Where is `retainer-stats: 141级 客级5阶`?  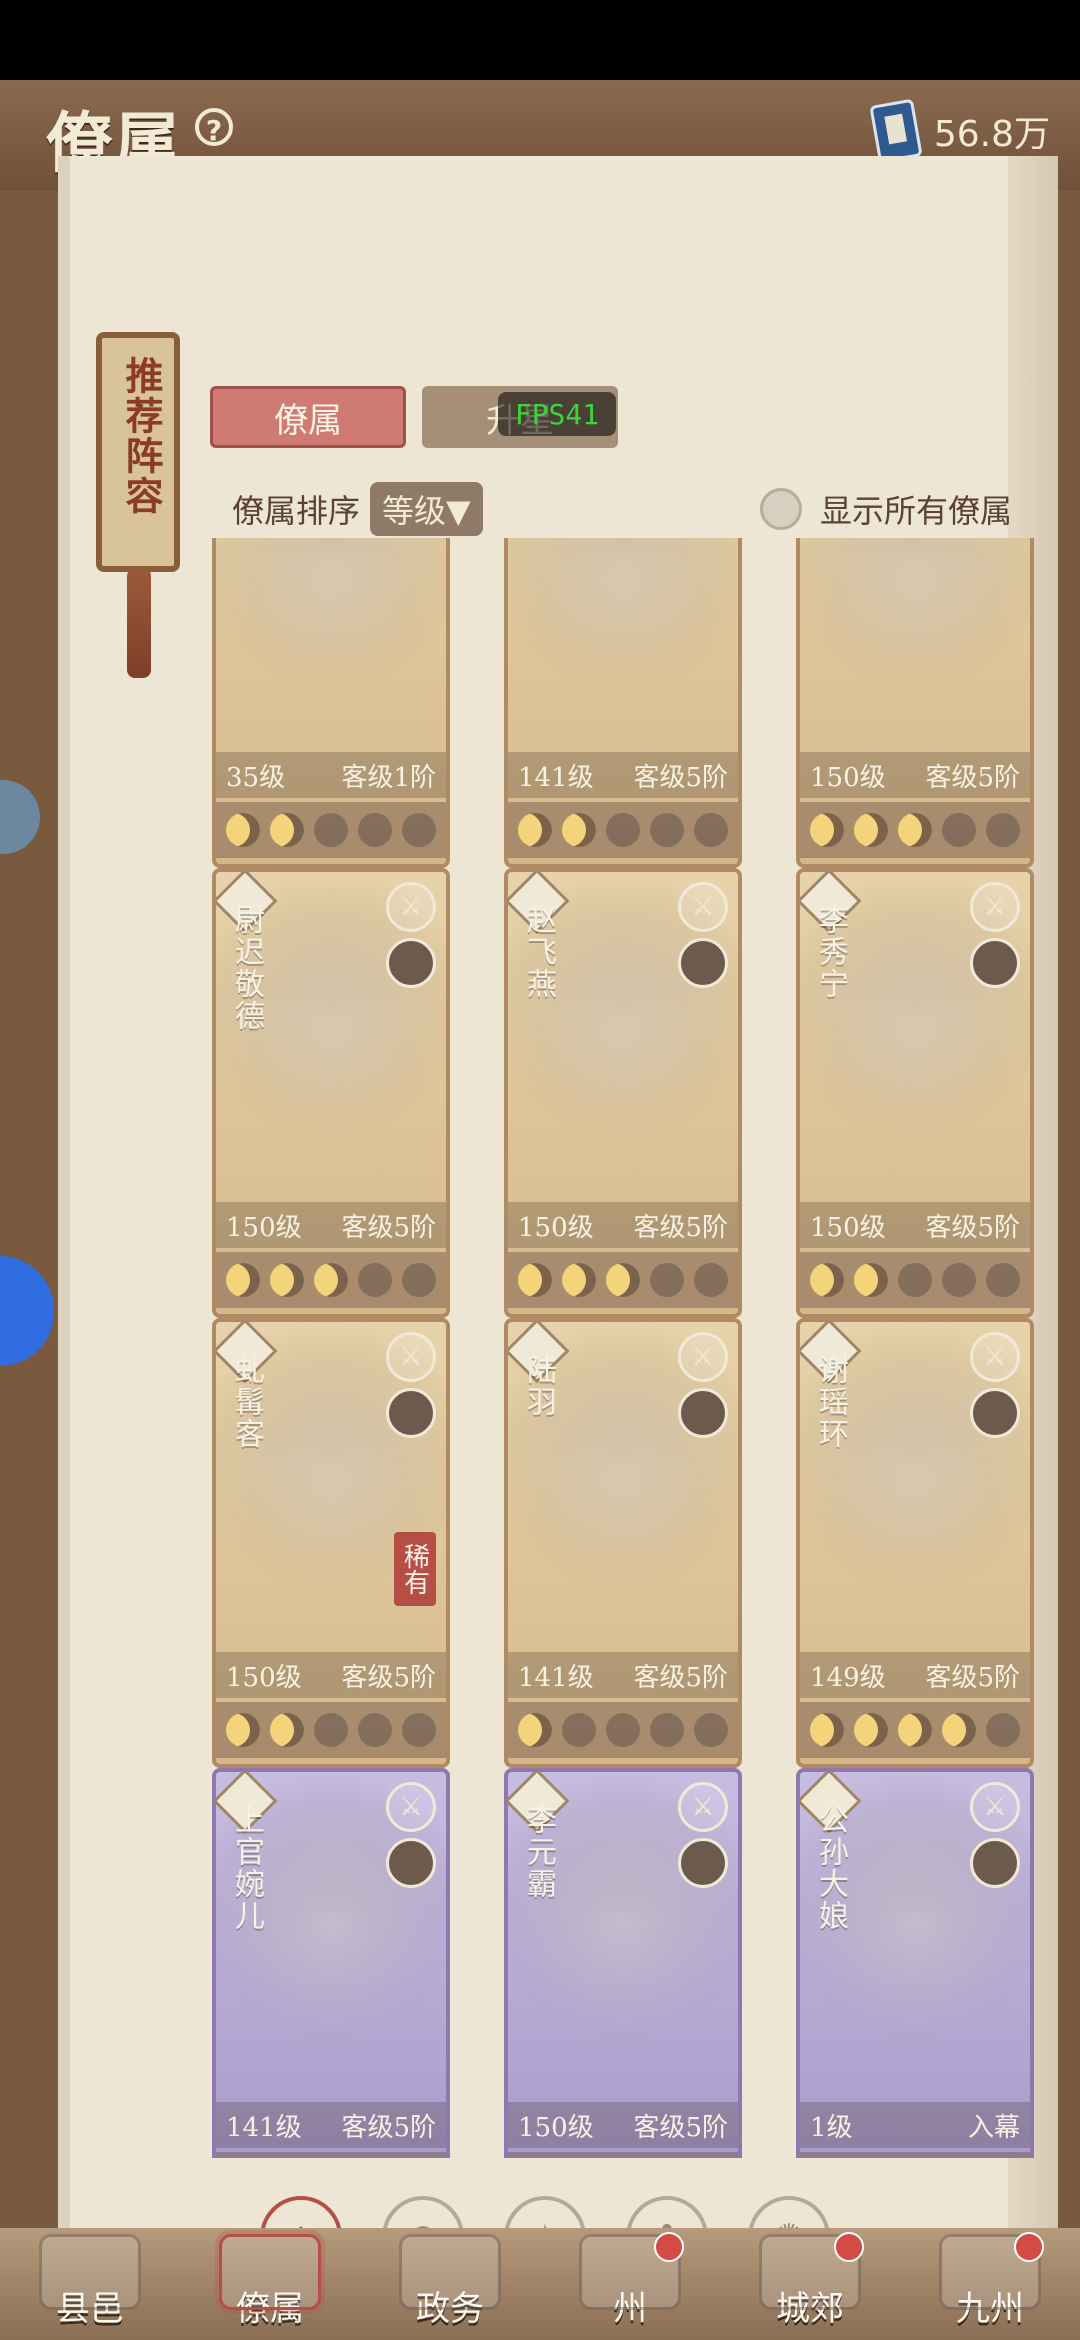
retainer-stats: 141级 客级5阶 is located at coordinates (623, 775).